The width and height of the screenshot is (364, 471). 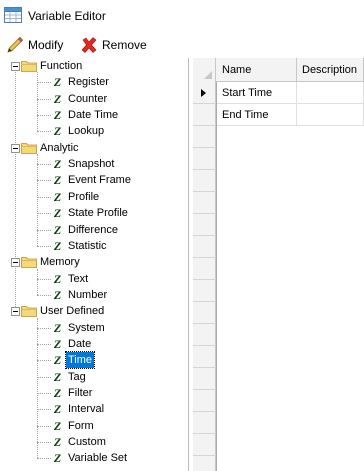 I want to click on tree-item: Z Interval, so click(x=94, y=409).